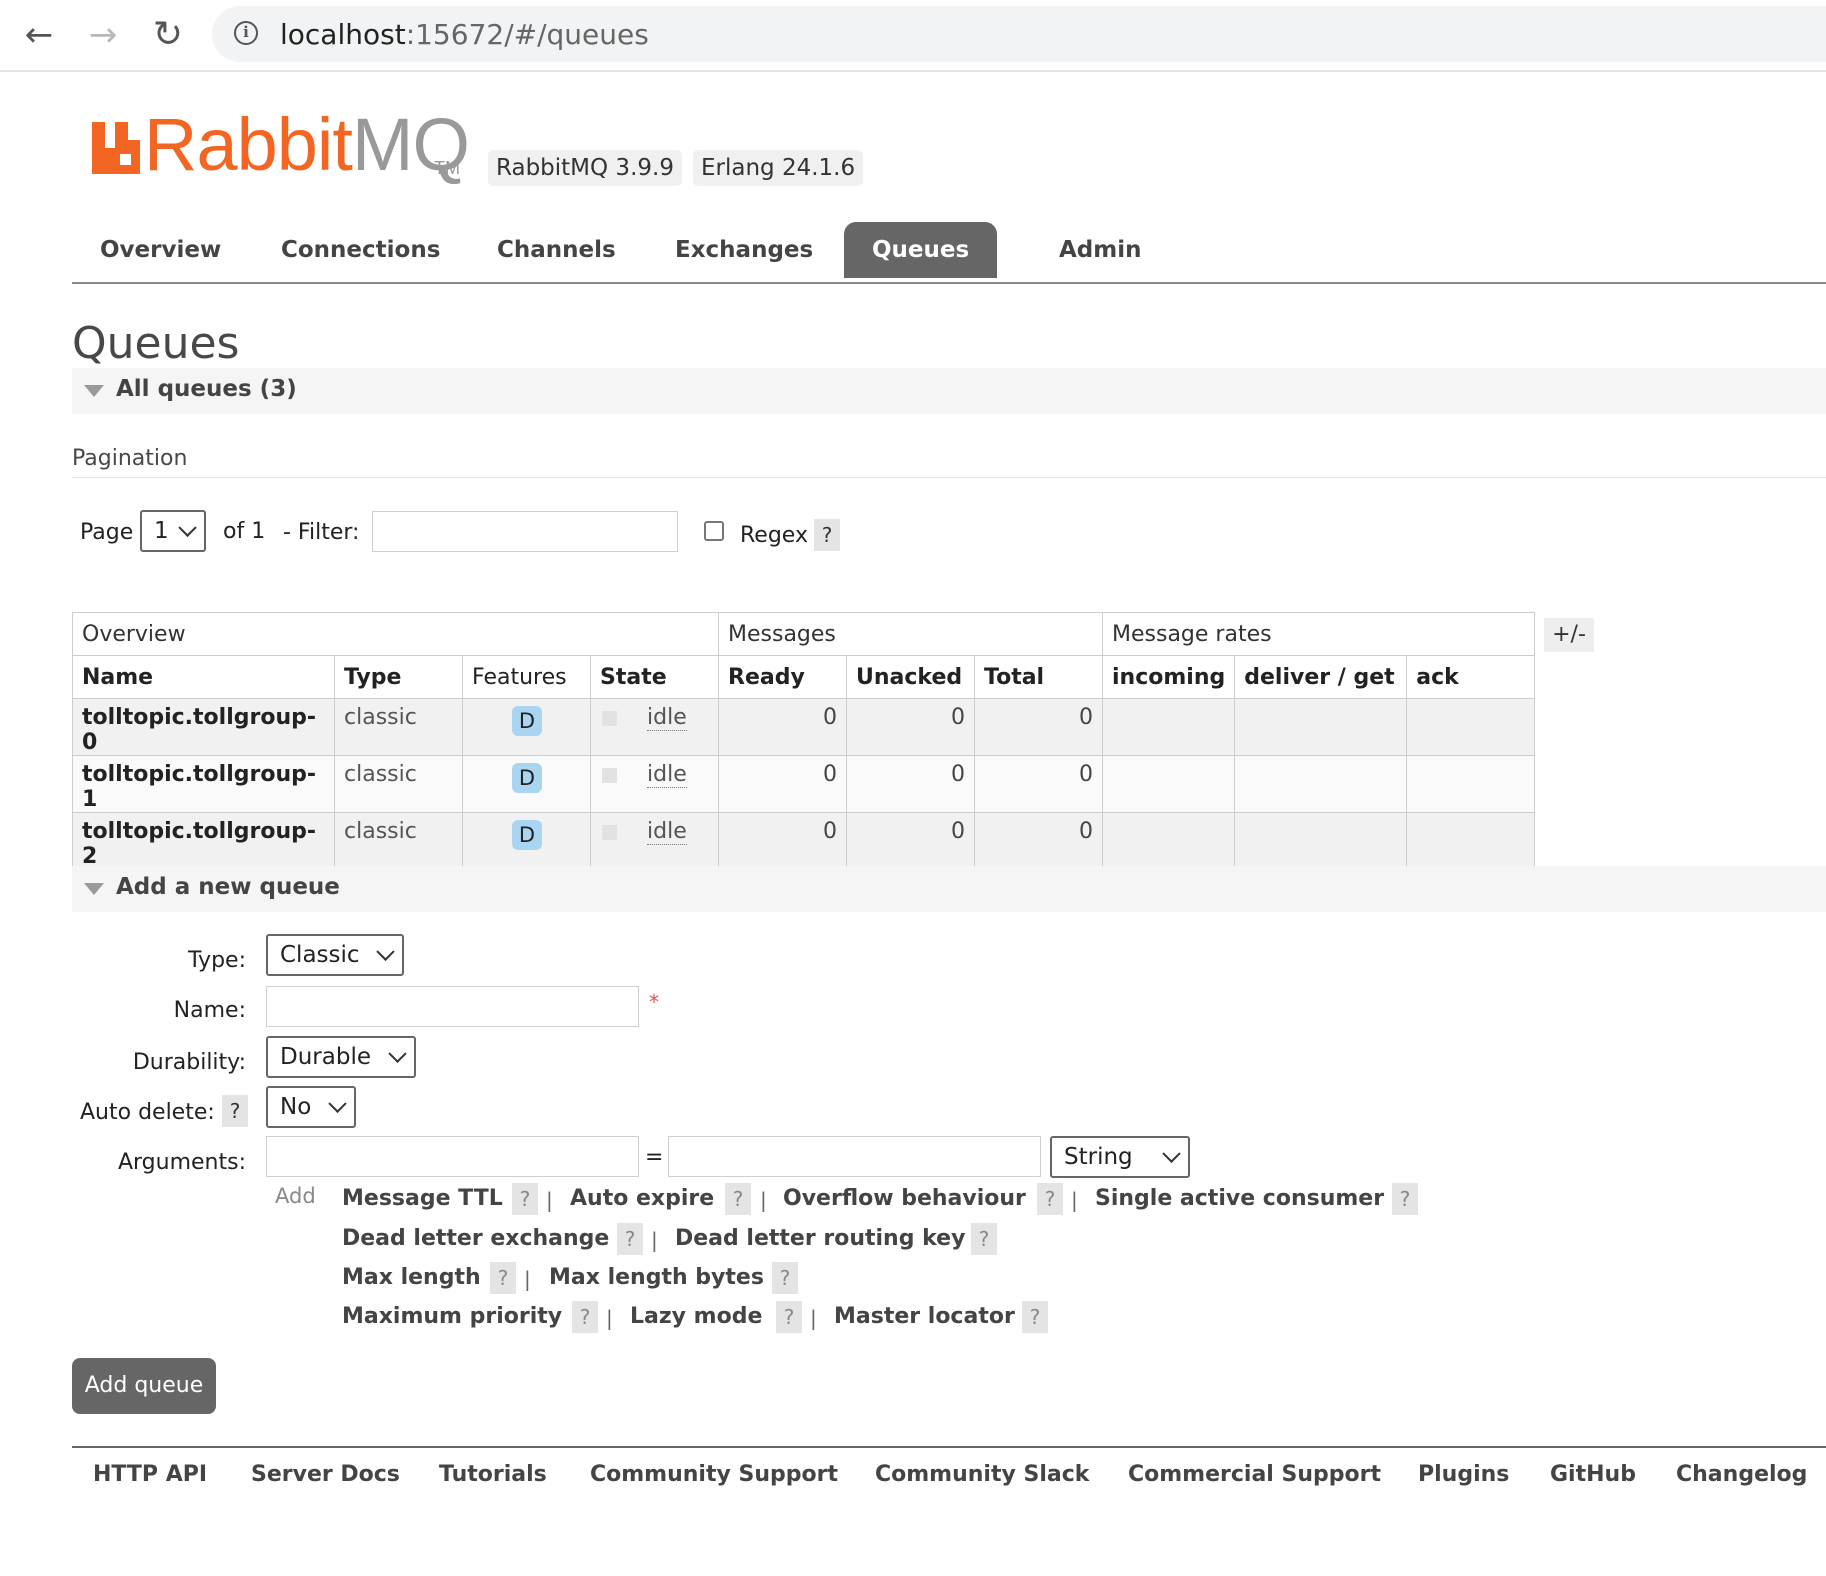 This screenshot has width=1826, height=1576. Describe the element at coordinates (203, 841) in the screenshot. I see `queue-name-link: tolltopic.tollgroup-2` at that location.